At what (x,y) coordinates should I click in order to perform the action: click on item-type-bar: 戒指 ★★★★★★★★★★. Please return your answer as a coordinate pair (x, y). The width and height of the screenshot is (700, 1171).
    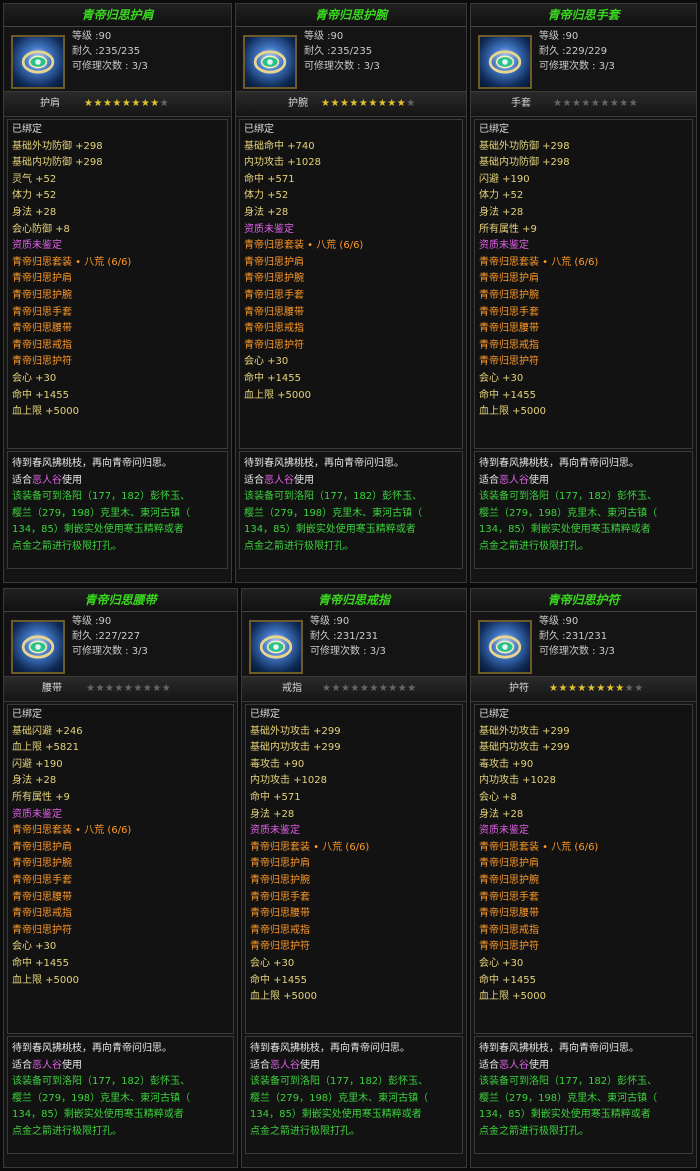
    Looking at the image, I should click on (354, 689).